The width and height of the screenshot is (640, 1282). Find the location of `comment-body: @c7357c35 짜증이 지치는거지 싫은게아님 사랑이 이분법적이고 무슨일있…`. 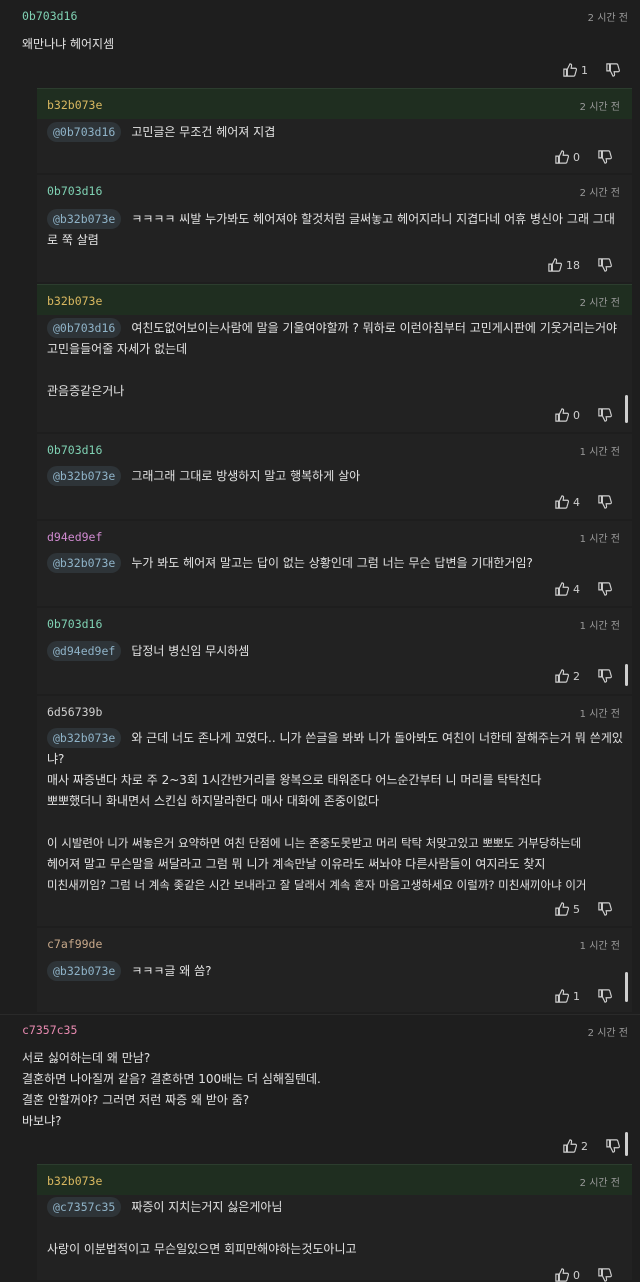

comment-body: @c7357c35 짜증이 지치는거지 싫은게아님 사랑이 이분법적이고 무슨일있… is located at coordinates (334, 1228).